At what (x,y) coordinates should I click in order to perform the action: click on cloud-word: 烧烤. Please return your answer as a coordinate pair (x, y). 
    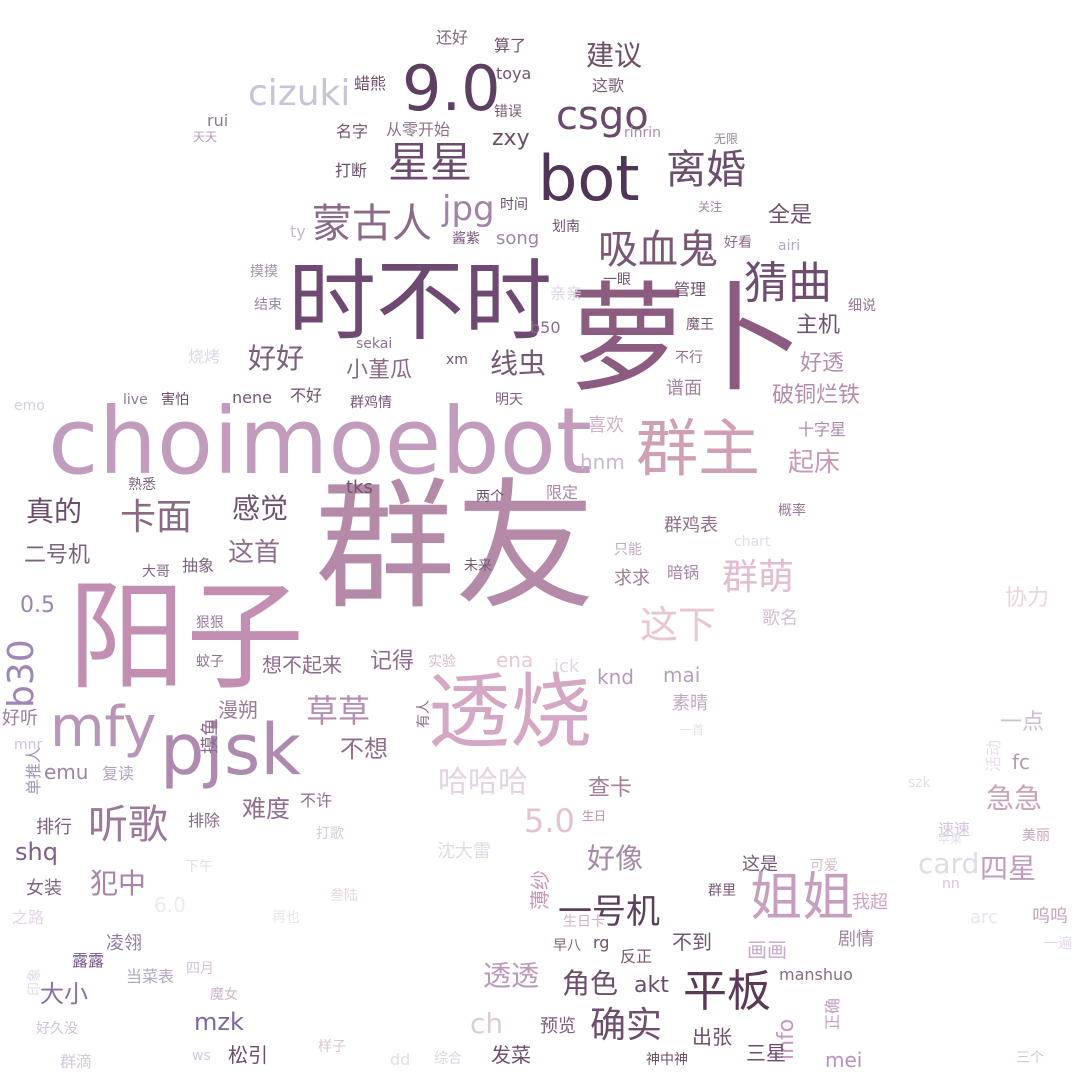
    Looking at the image, I should click on (204, 356).